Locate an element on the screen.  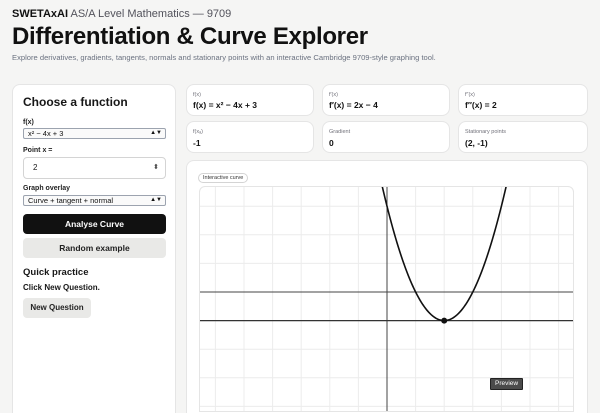
preview-tooltip: Preview is located at coordinates (507, 384).